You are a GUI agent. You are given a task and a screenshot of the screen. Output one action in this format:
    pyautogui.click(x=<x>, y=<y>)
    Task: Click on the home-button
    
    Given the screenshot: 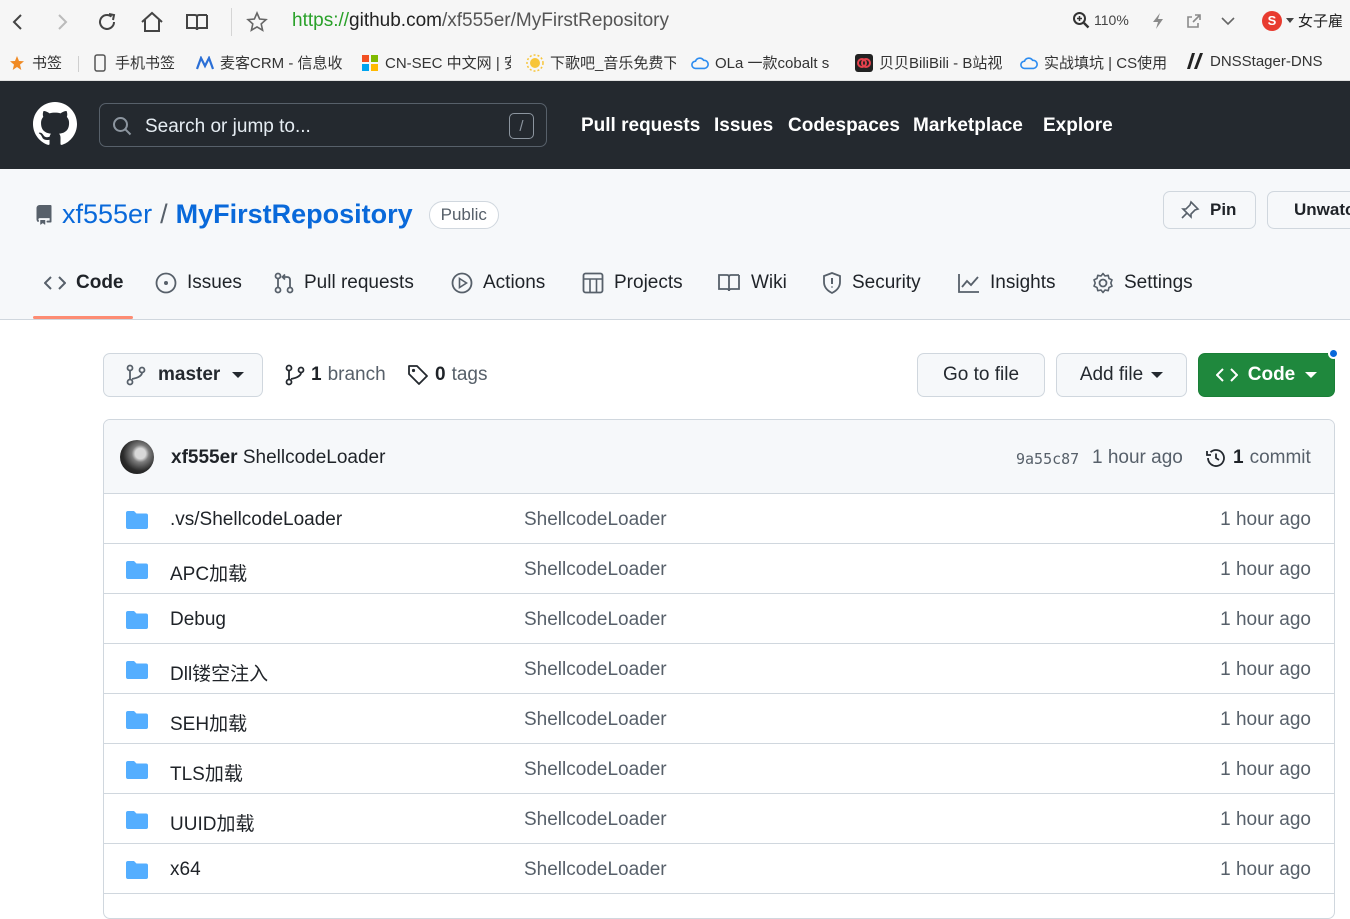 What is the action you would take?
    pyautogui.click(x=152, y=22)
    